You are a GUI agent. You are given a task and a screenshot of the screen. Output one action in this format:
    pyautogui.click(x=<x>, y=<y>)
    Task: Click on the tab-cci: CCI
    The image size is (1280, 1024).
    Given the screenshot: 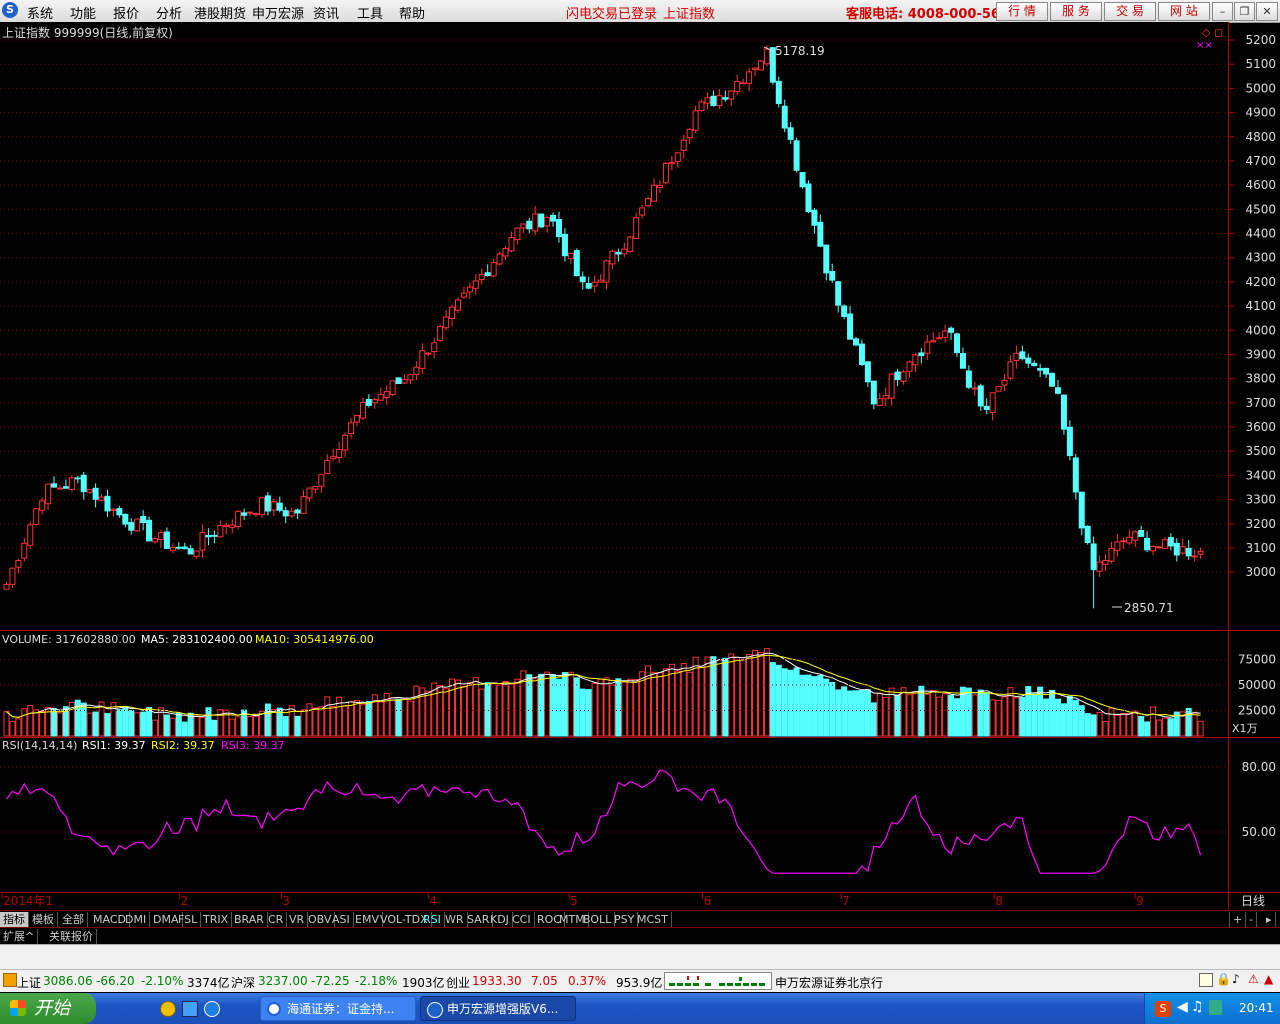 What is the action you would take?
    pyautogui.click(x=522, y=919)
    